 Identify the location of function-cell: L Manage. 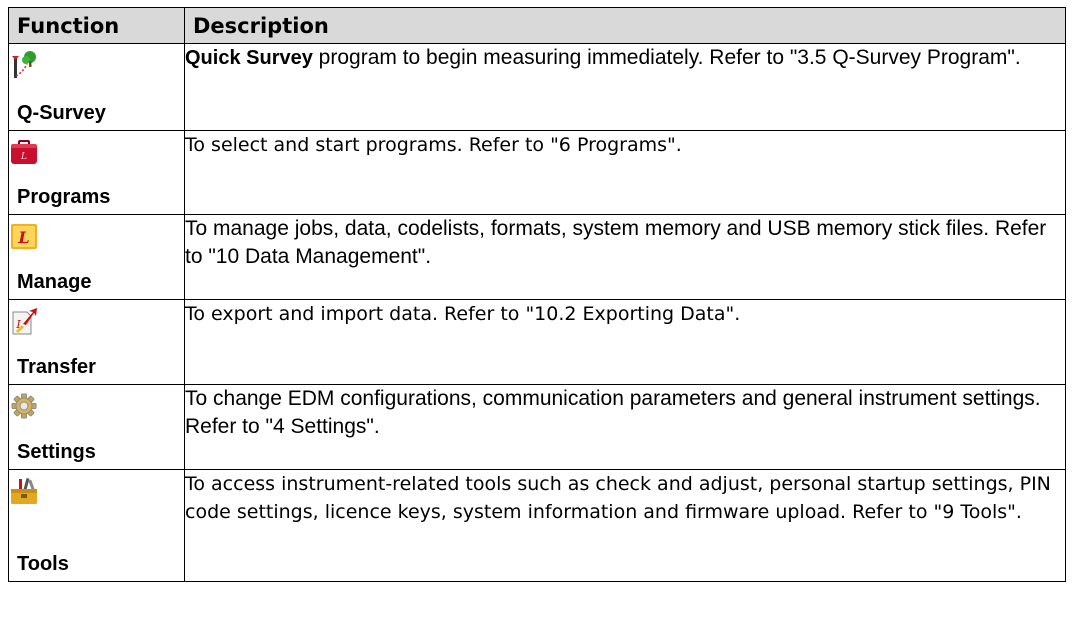
(96, 257).